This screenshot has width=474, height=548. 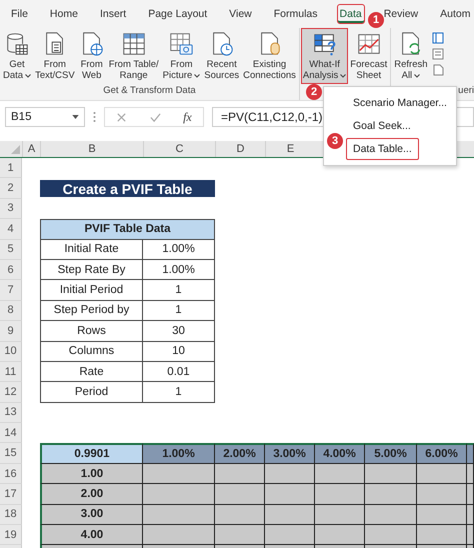 What do you see at coordinates (466, 90) in the screenshot?
I see `group-label: ueri` at bounding box center [466, 90].